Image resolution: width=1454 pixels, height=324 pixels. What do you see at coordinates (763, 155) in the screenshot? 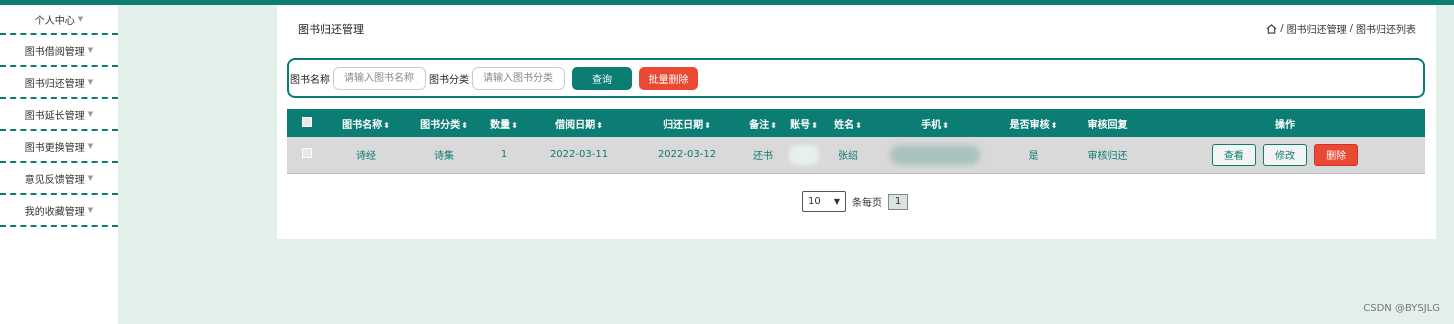
I see `cell-remark: 还书` at bounding box center [763, 155].